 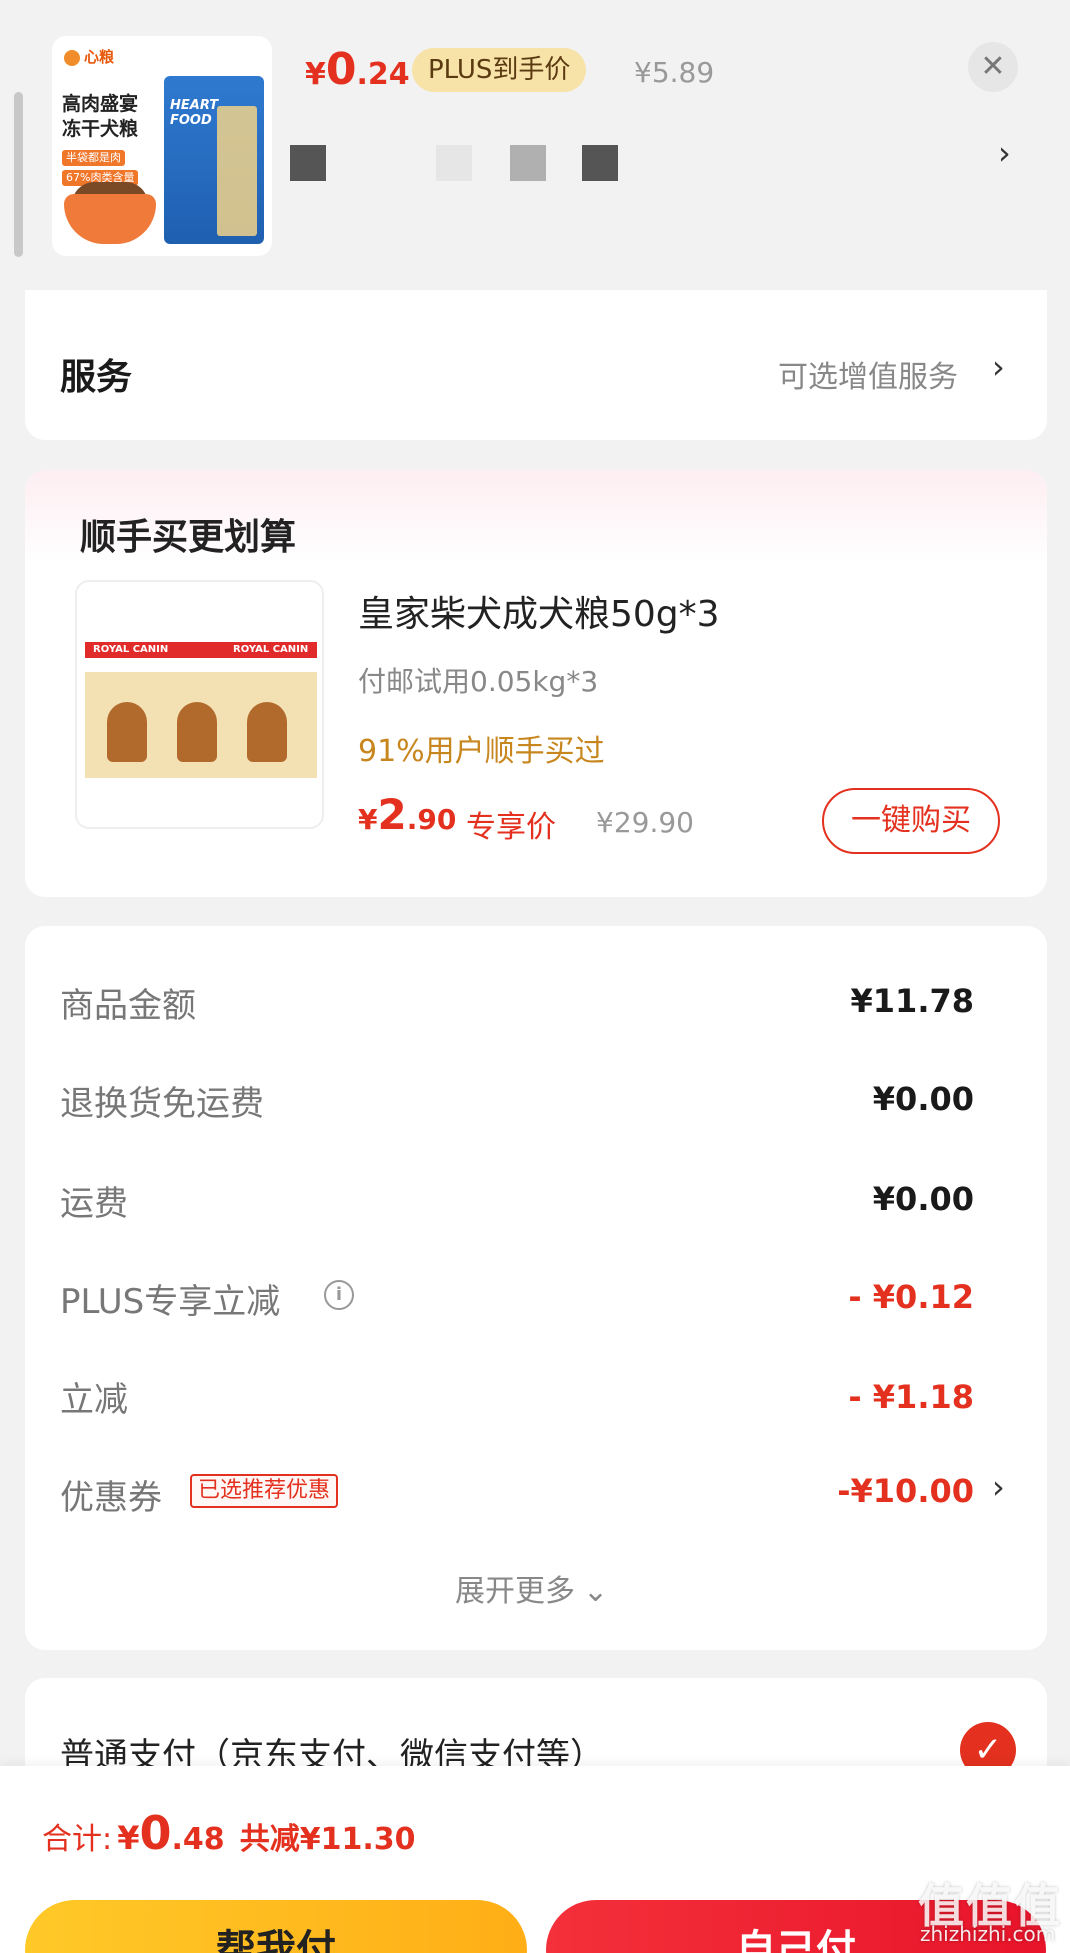 I want to click on addon-subtitle: 付邮试用0.05kg*3, so click(x=478, y=681).